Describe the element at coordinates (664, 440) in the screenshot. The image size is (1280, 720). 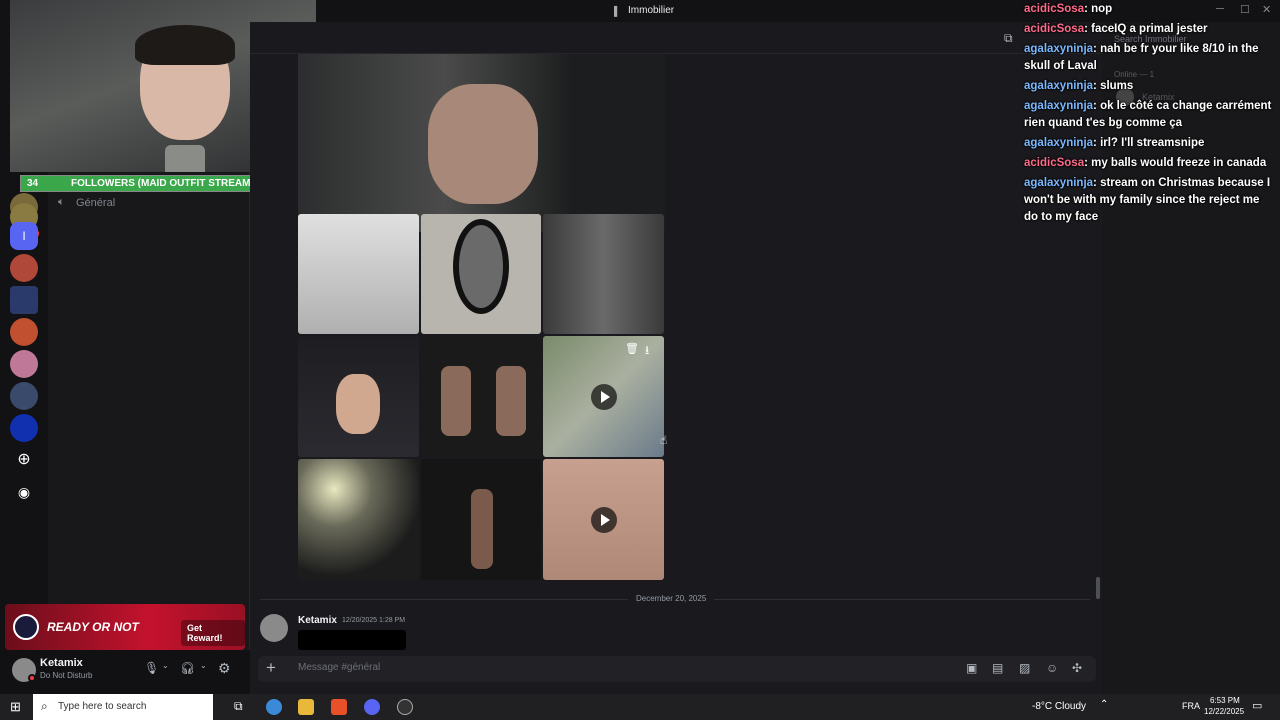
I see `mouse-cursor: ☝︎` at that location.